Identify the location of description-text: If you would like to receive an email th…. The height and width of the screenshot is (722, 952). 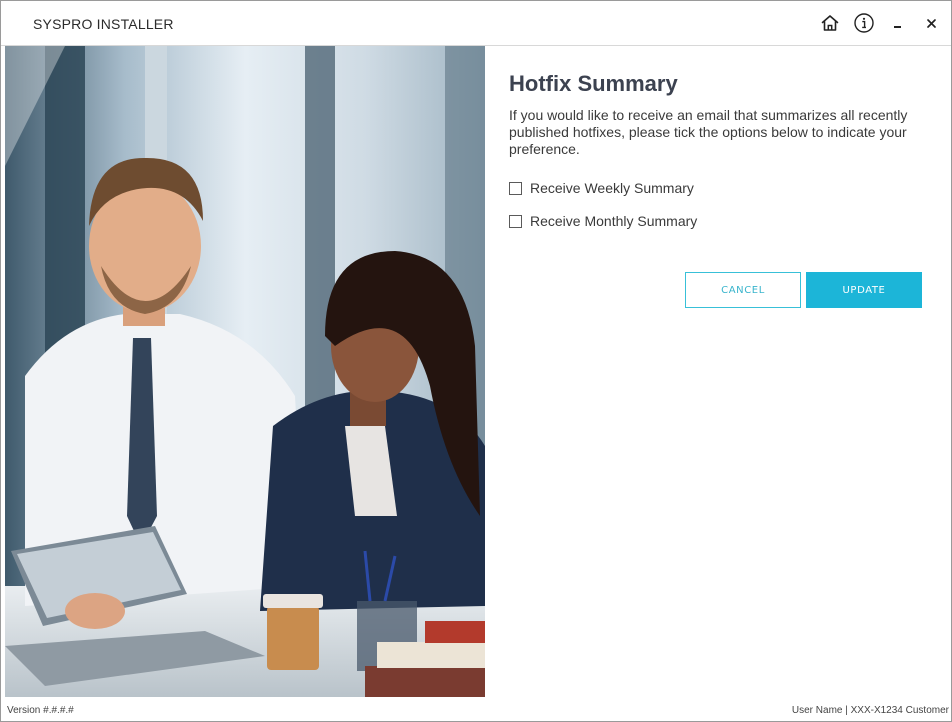
(708, 132).